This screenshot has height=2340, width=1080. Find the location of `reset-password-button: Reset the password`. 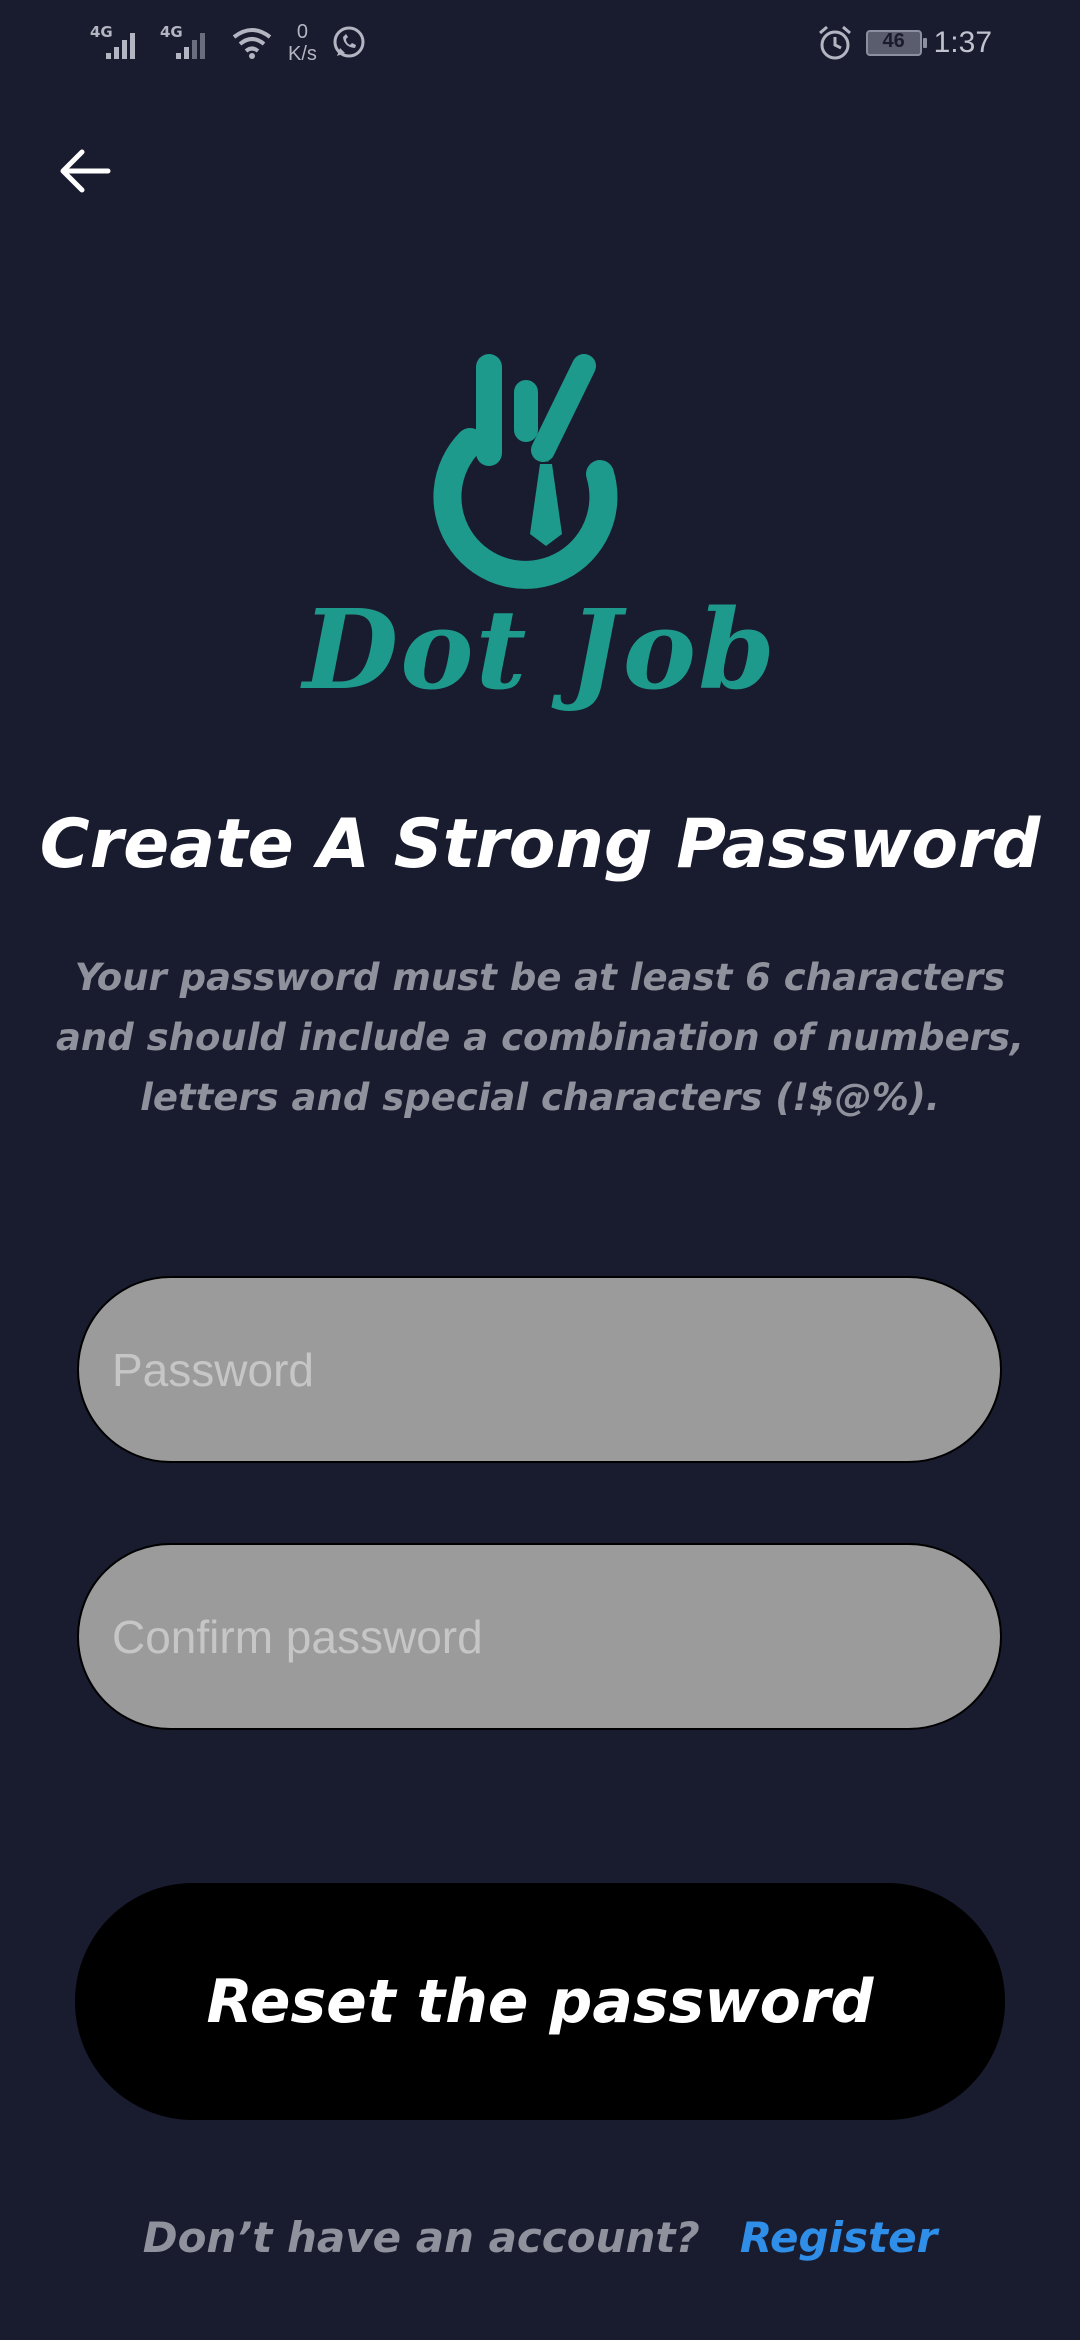

reset-password-button: Reset the password is located at coordinates (540, 2001).